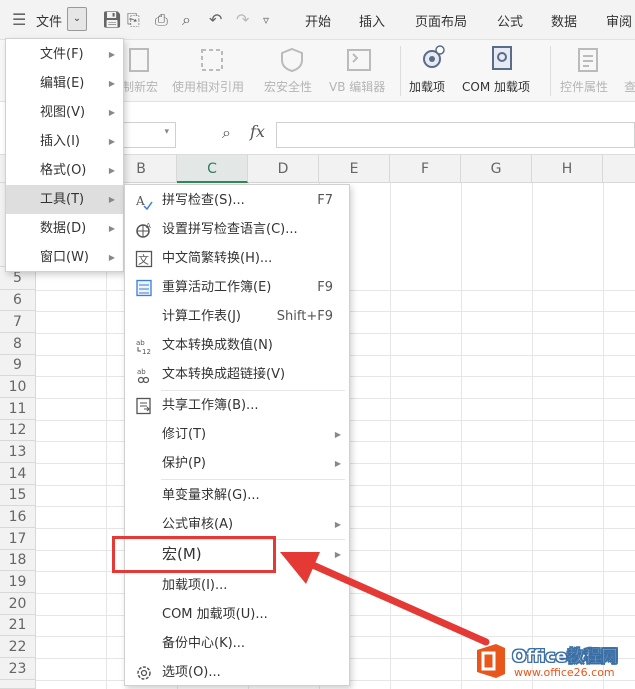 The width and height of the screenshot is (635, 689). Describe the element at coordinates (400, 71) in the screenshot. I see `ribbon-divider` at that location.